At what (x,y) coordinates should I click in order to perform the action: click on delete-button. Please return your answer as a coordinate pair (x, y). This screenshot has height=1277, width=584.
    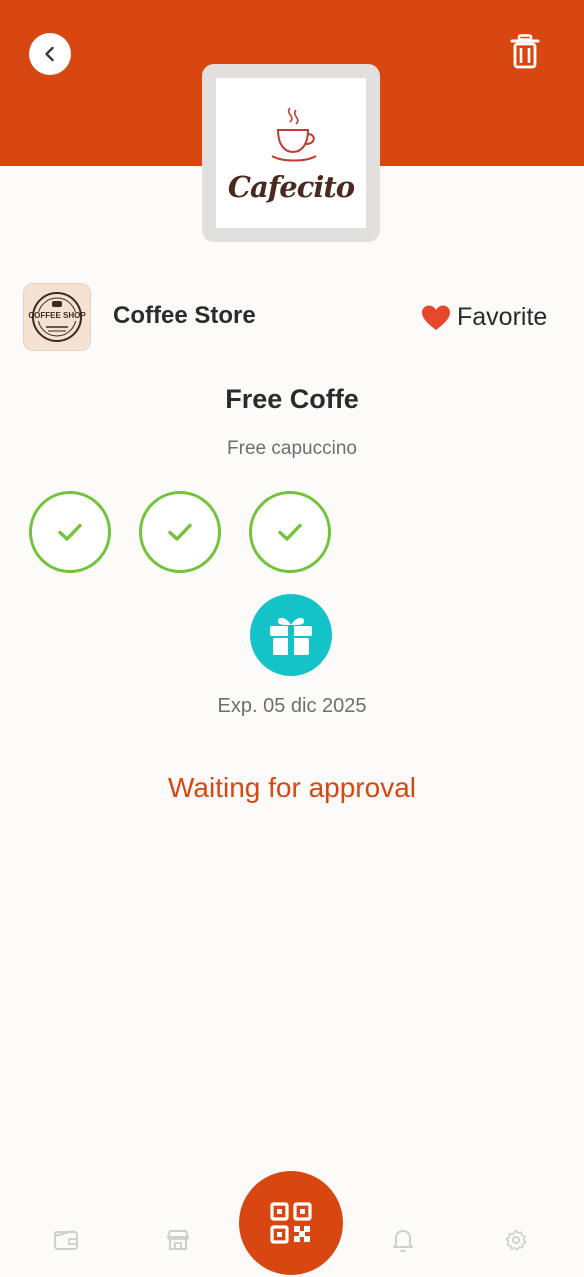
    Looking at the image, I should click on (525, 52).